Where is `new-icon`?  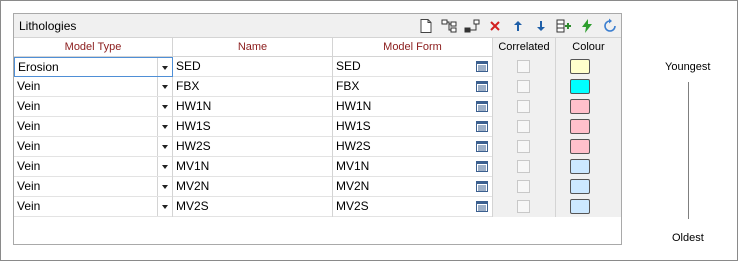 new-icon is located at coordinates (425, 26).